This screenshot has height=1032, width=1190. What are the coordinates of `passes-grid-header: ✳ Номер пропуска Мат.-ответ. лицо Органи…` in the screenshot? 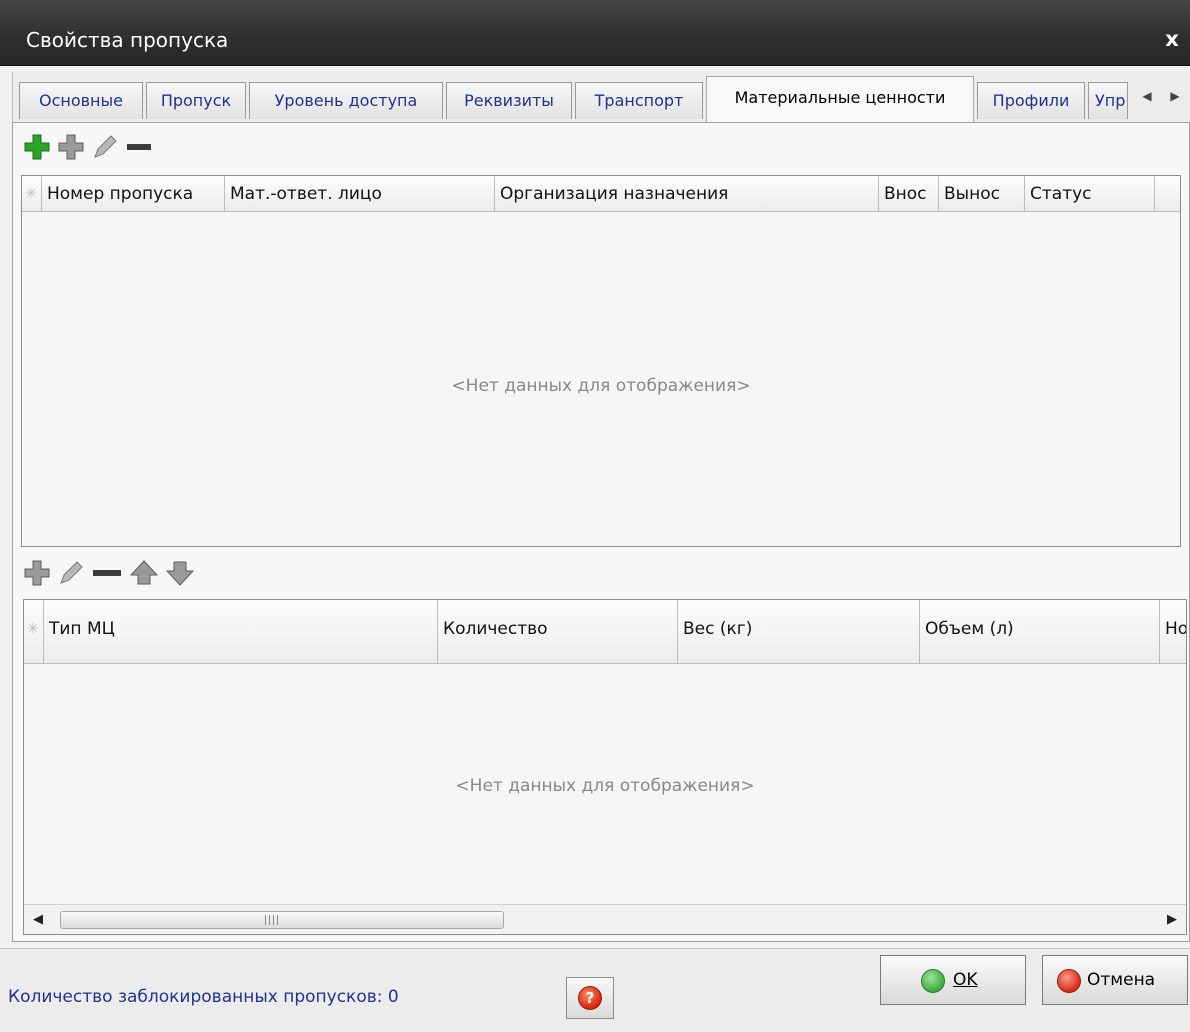 It's located at (601, 194).